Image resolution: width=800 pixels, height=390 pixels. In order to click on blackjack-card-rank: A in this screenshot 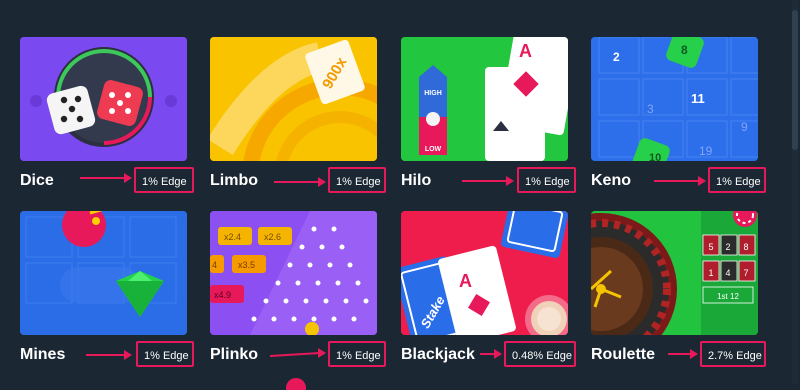, I will do `click(465, 281)`.